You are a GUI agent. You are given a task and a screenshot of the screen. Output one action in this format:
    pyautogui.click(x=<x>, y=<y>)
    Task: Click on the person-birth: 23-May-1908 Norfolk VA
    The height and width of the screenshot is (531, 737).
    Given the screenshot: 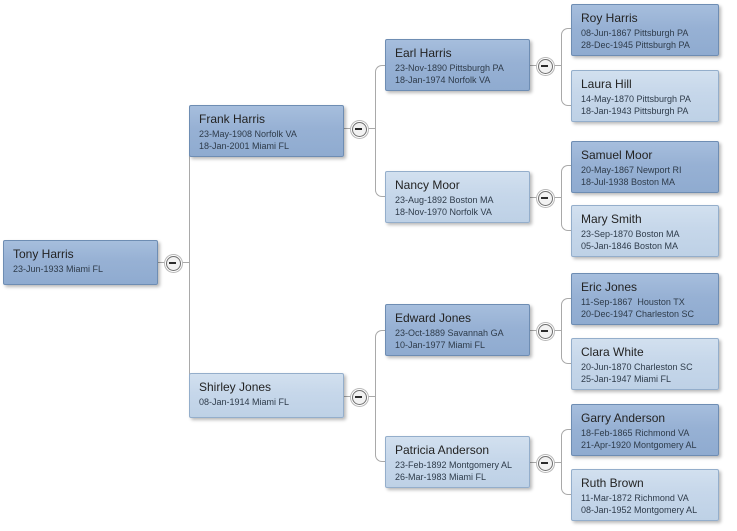 What is the action you would take?
    pyautogui.click(x=248, y=134)
    